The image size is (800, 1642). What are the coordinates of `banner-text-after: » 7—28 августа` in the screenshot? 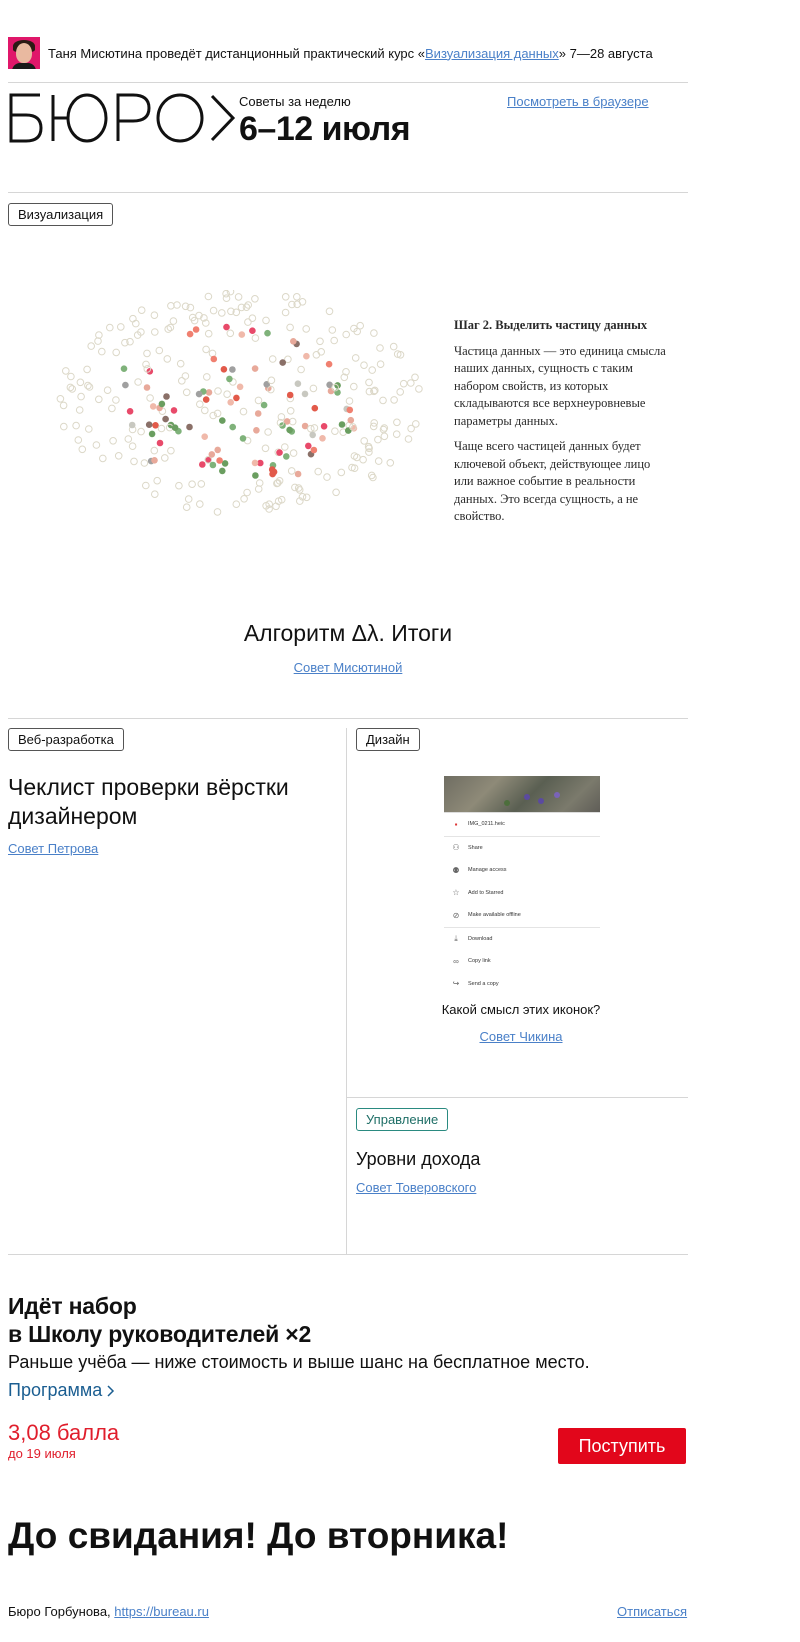 It's located at (605, 53).